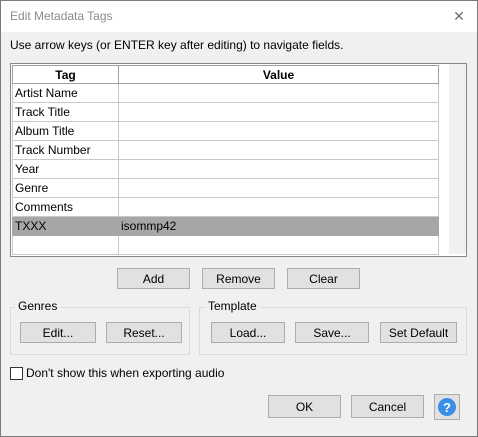 Image resolution: width=478 pixels, height=437 pixels. What do you see at coordinates (304, 406) in the screenshot?
I see `ok-button: OK` at bounding box center [304, 406].